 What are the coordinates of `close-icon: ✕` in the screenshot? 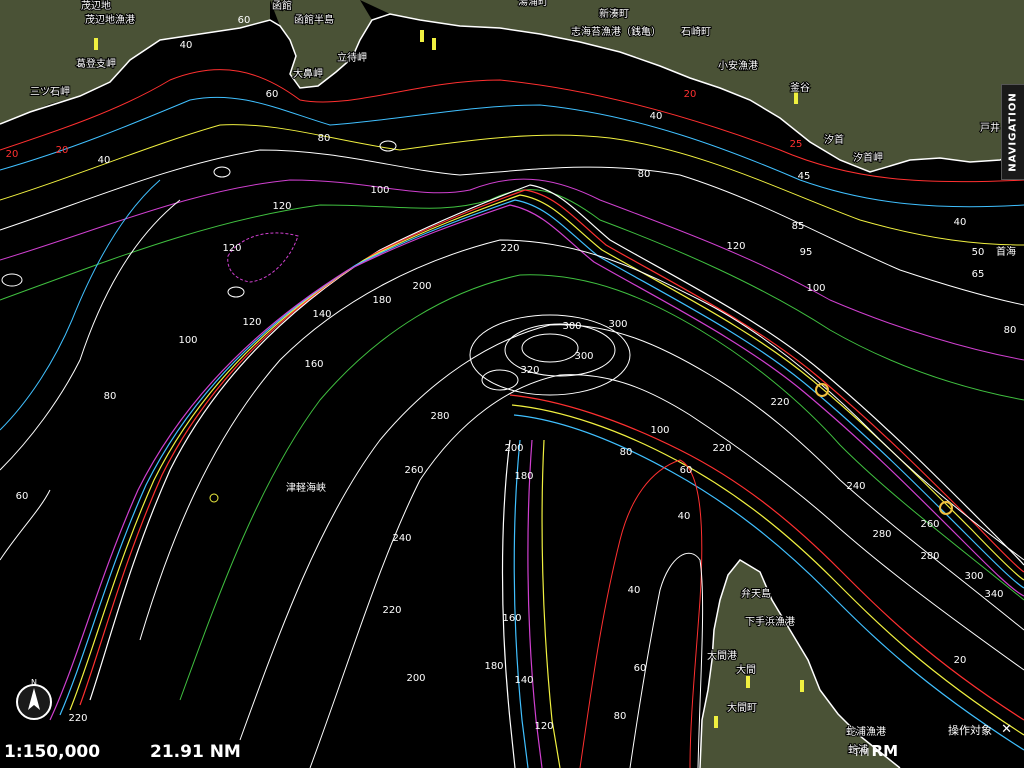 It's located at (1006, 729).